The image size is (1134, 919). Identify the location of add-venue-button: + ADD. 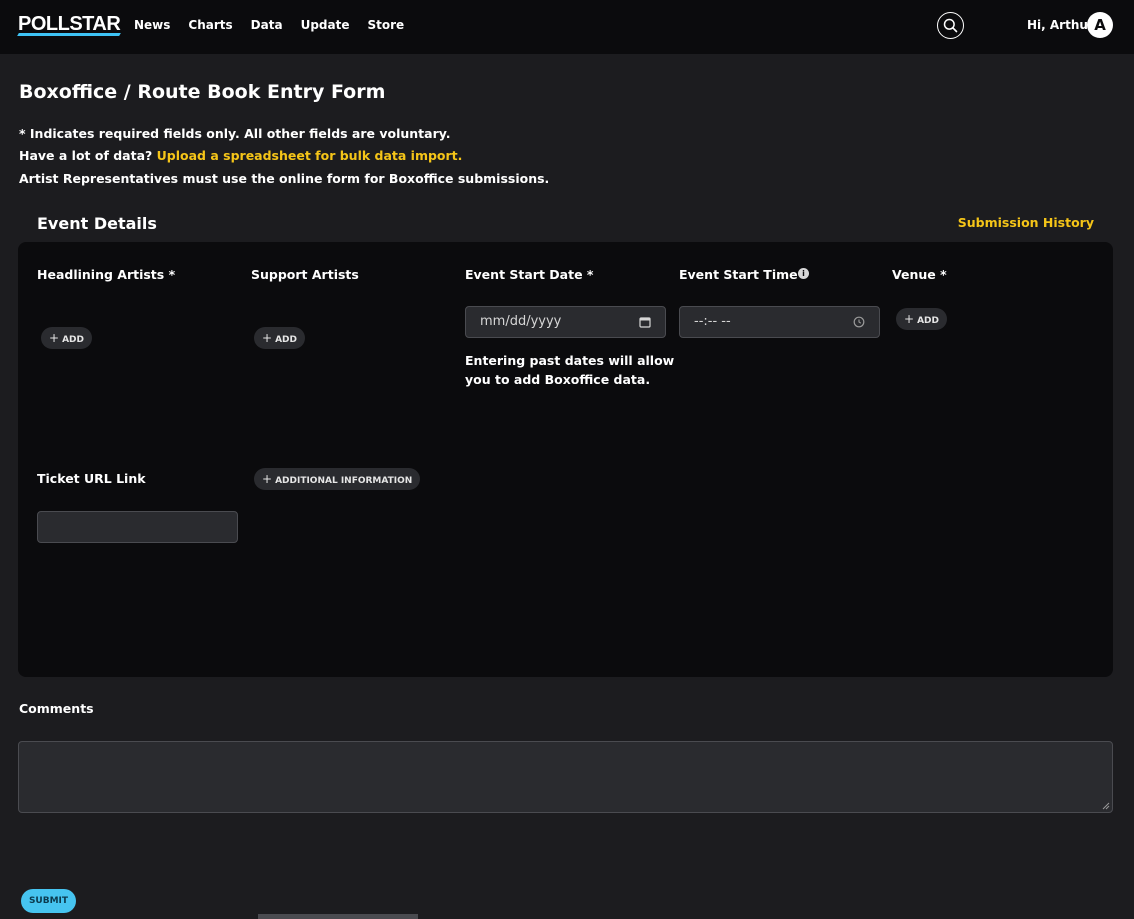
(921, 319).